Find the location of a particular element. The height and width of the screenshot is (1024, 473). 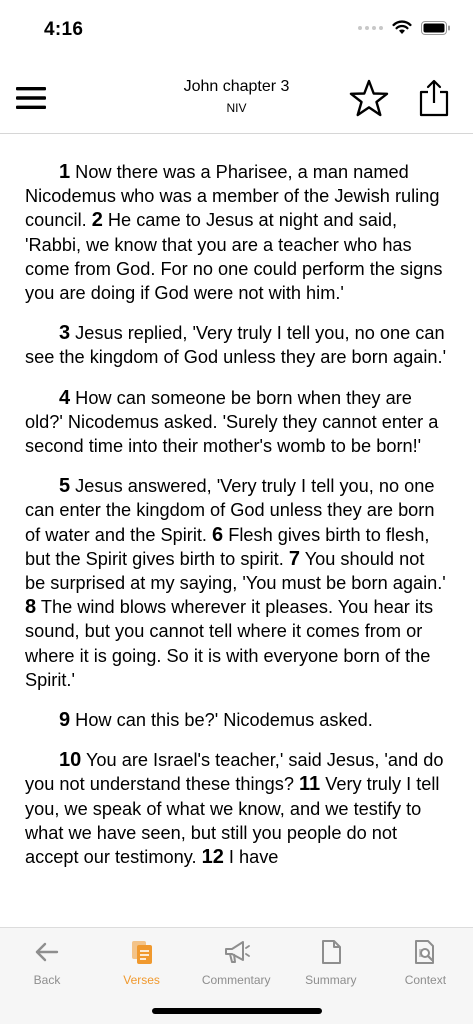

tab-summary: Summary is located at coordinates (331, 963).